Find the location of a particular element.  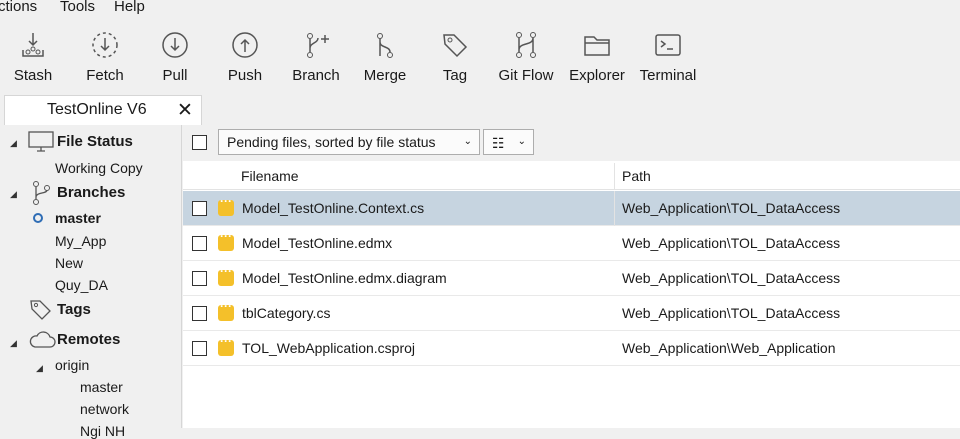

sidebar-remote-branch-ngi-nh: Ngi NH is located at coordinates (102, 431).